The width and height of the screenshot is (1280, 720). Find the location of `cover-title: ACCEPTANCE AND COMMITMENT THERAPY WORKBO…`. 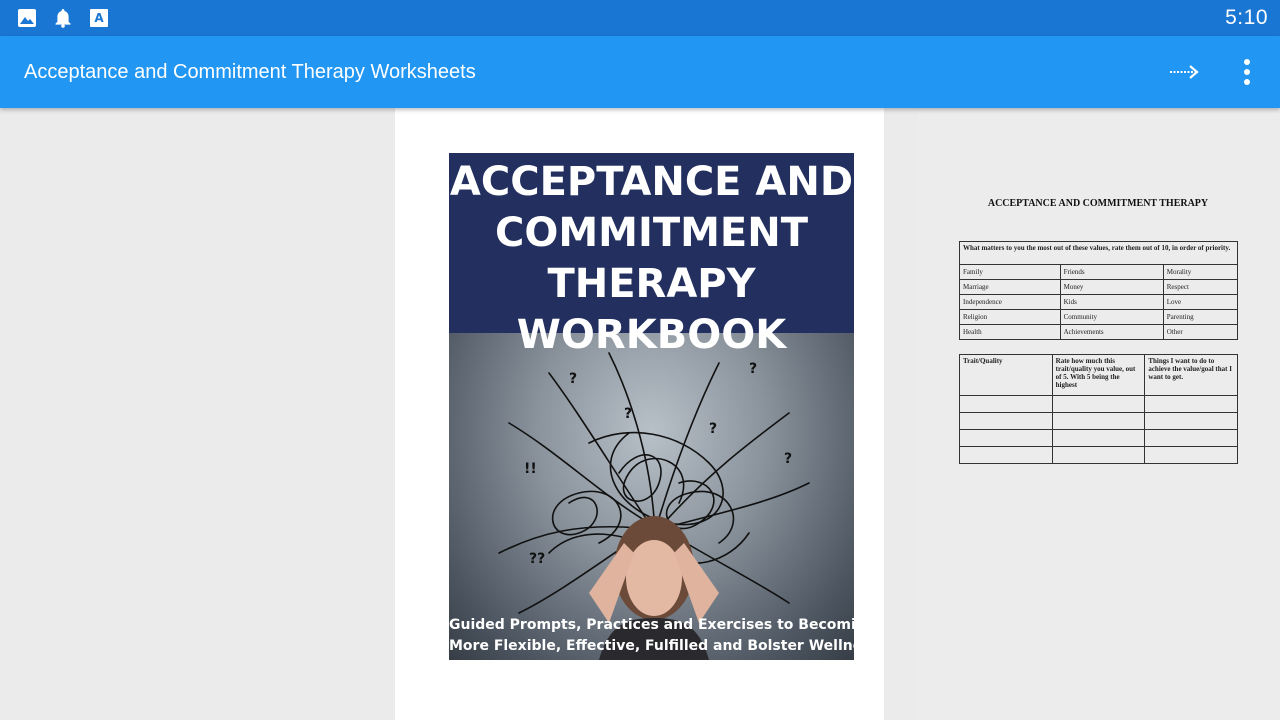

cover-title: ACCEPTANCE AND COMMITMENT THERAPY WORKBO… is located at coordinates (651, 259).